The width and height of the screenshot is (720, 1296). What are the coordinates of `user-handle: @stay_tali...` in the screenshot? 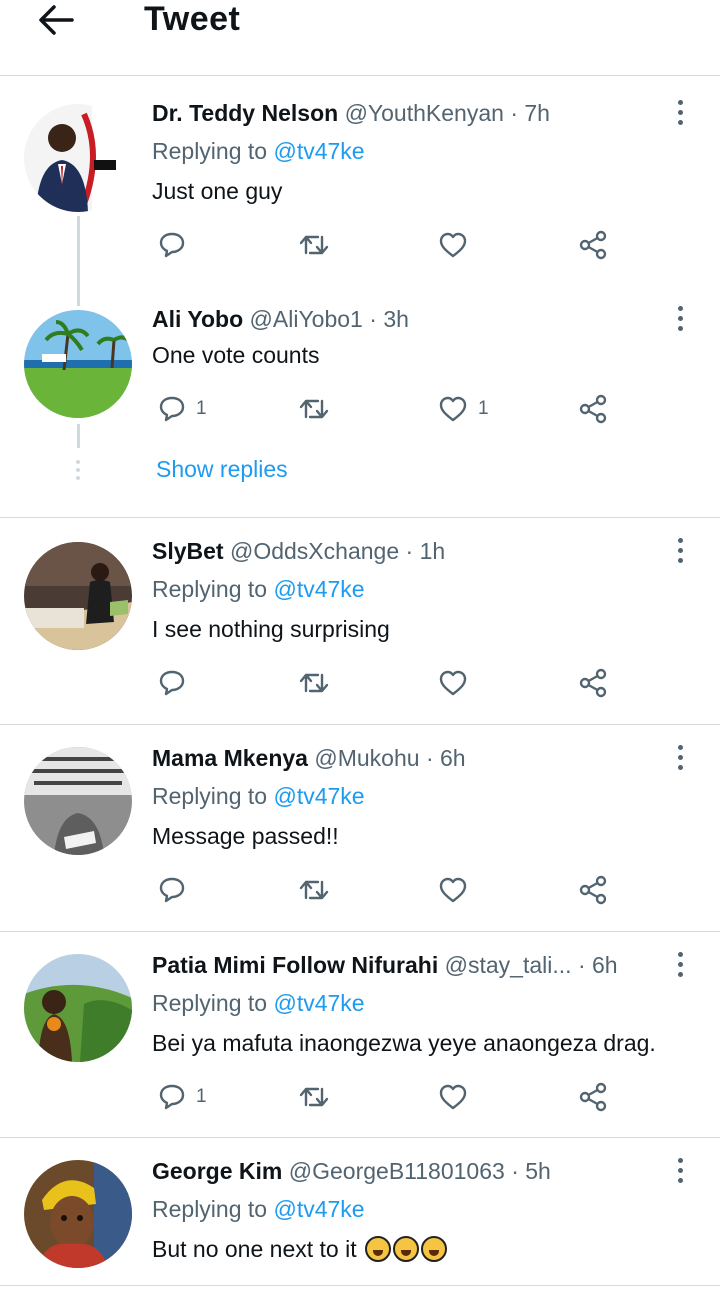 It's located at (508, 965).